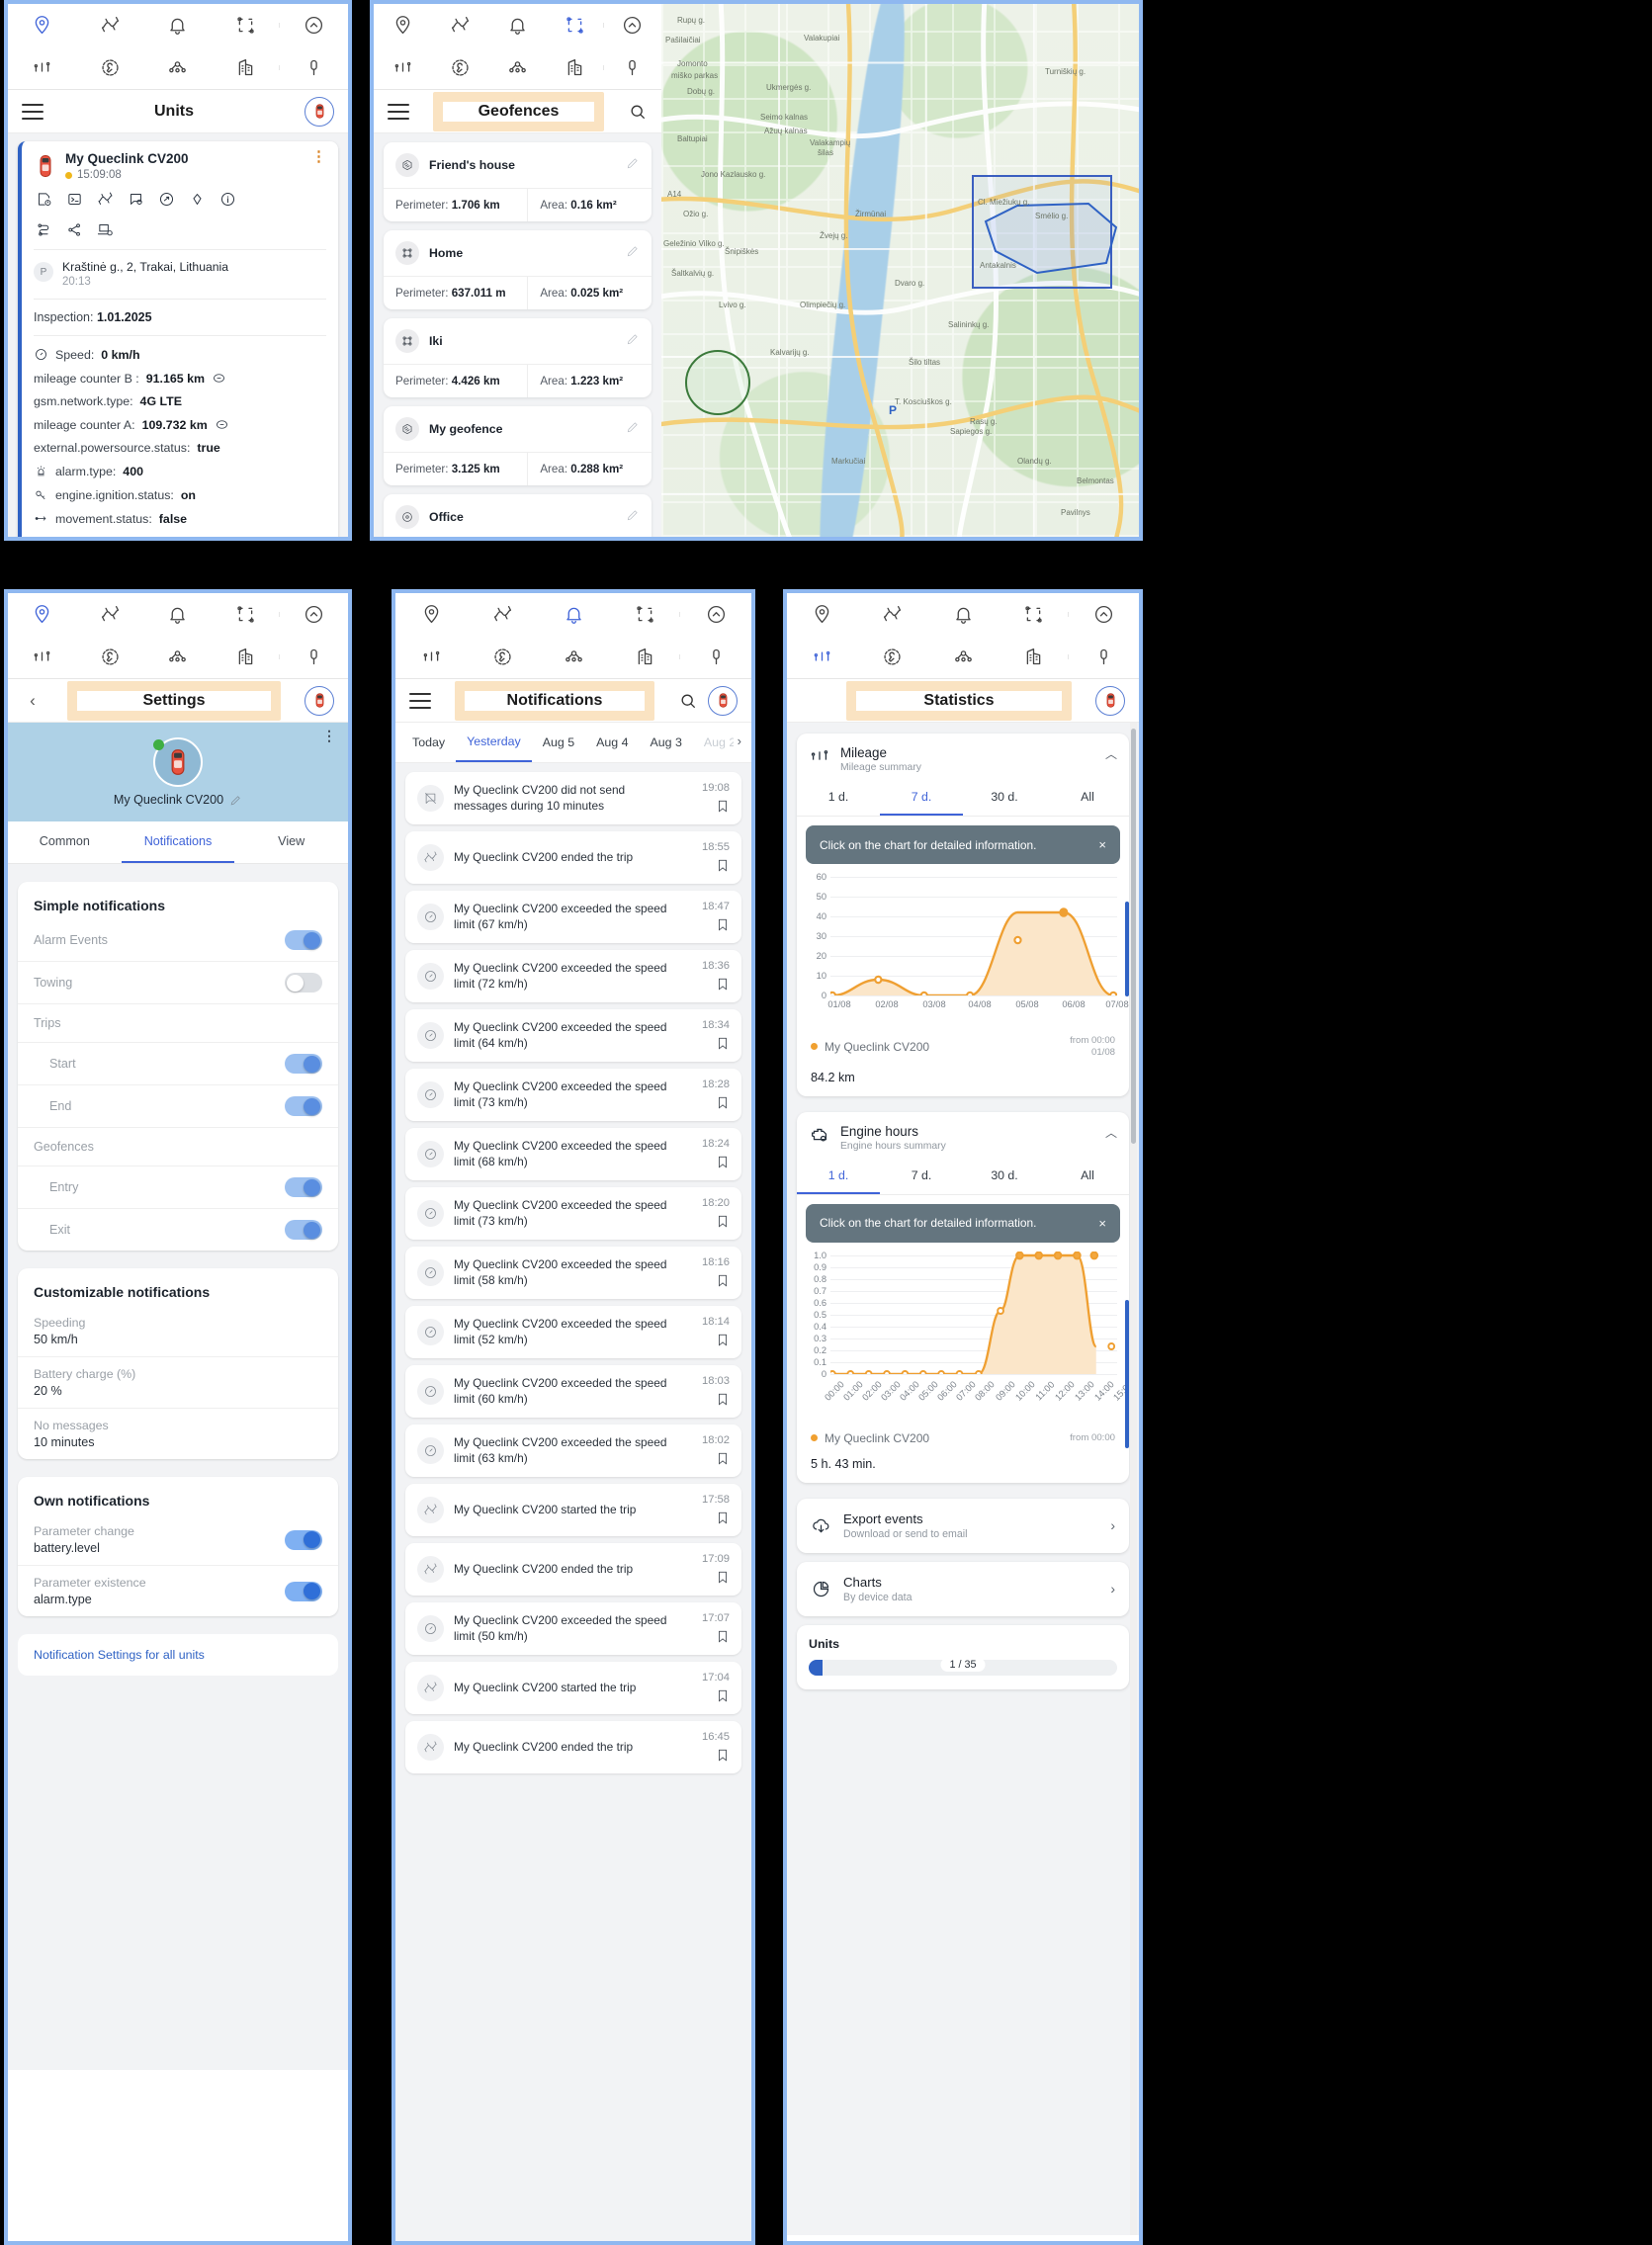 Image resolution: width=1652 pixels, height=2245 pixels. I want to click on toggle-parameter-existence, so click(303, 1591).